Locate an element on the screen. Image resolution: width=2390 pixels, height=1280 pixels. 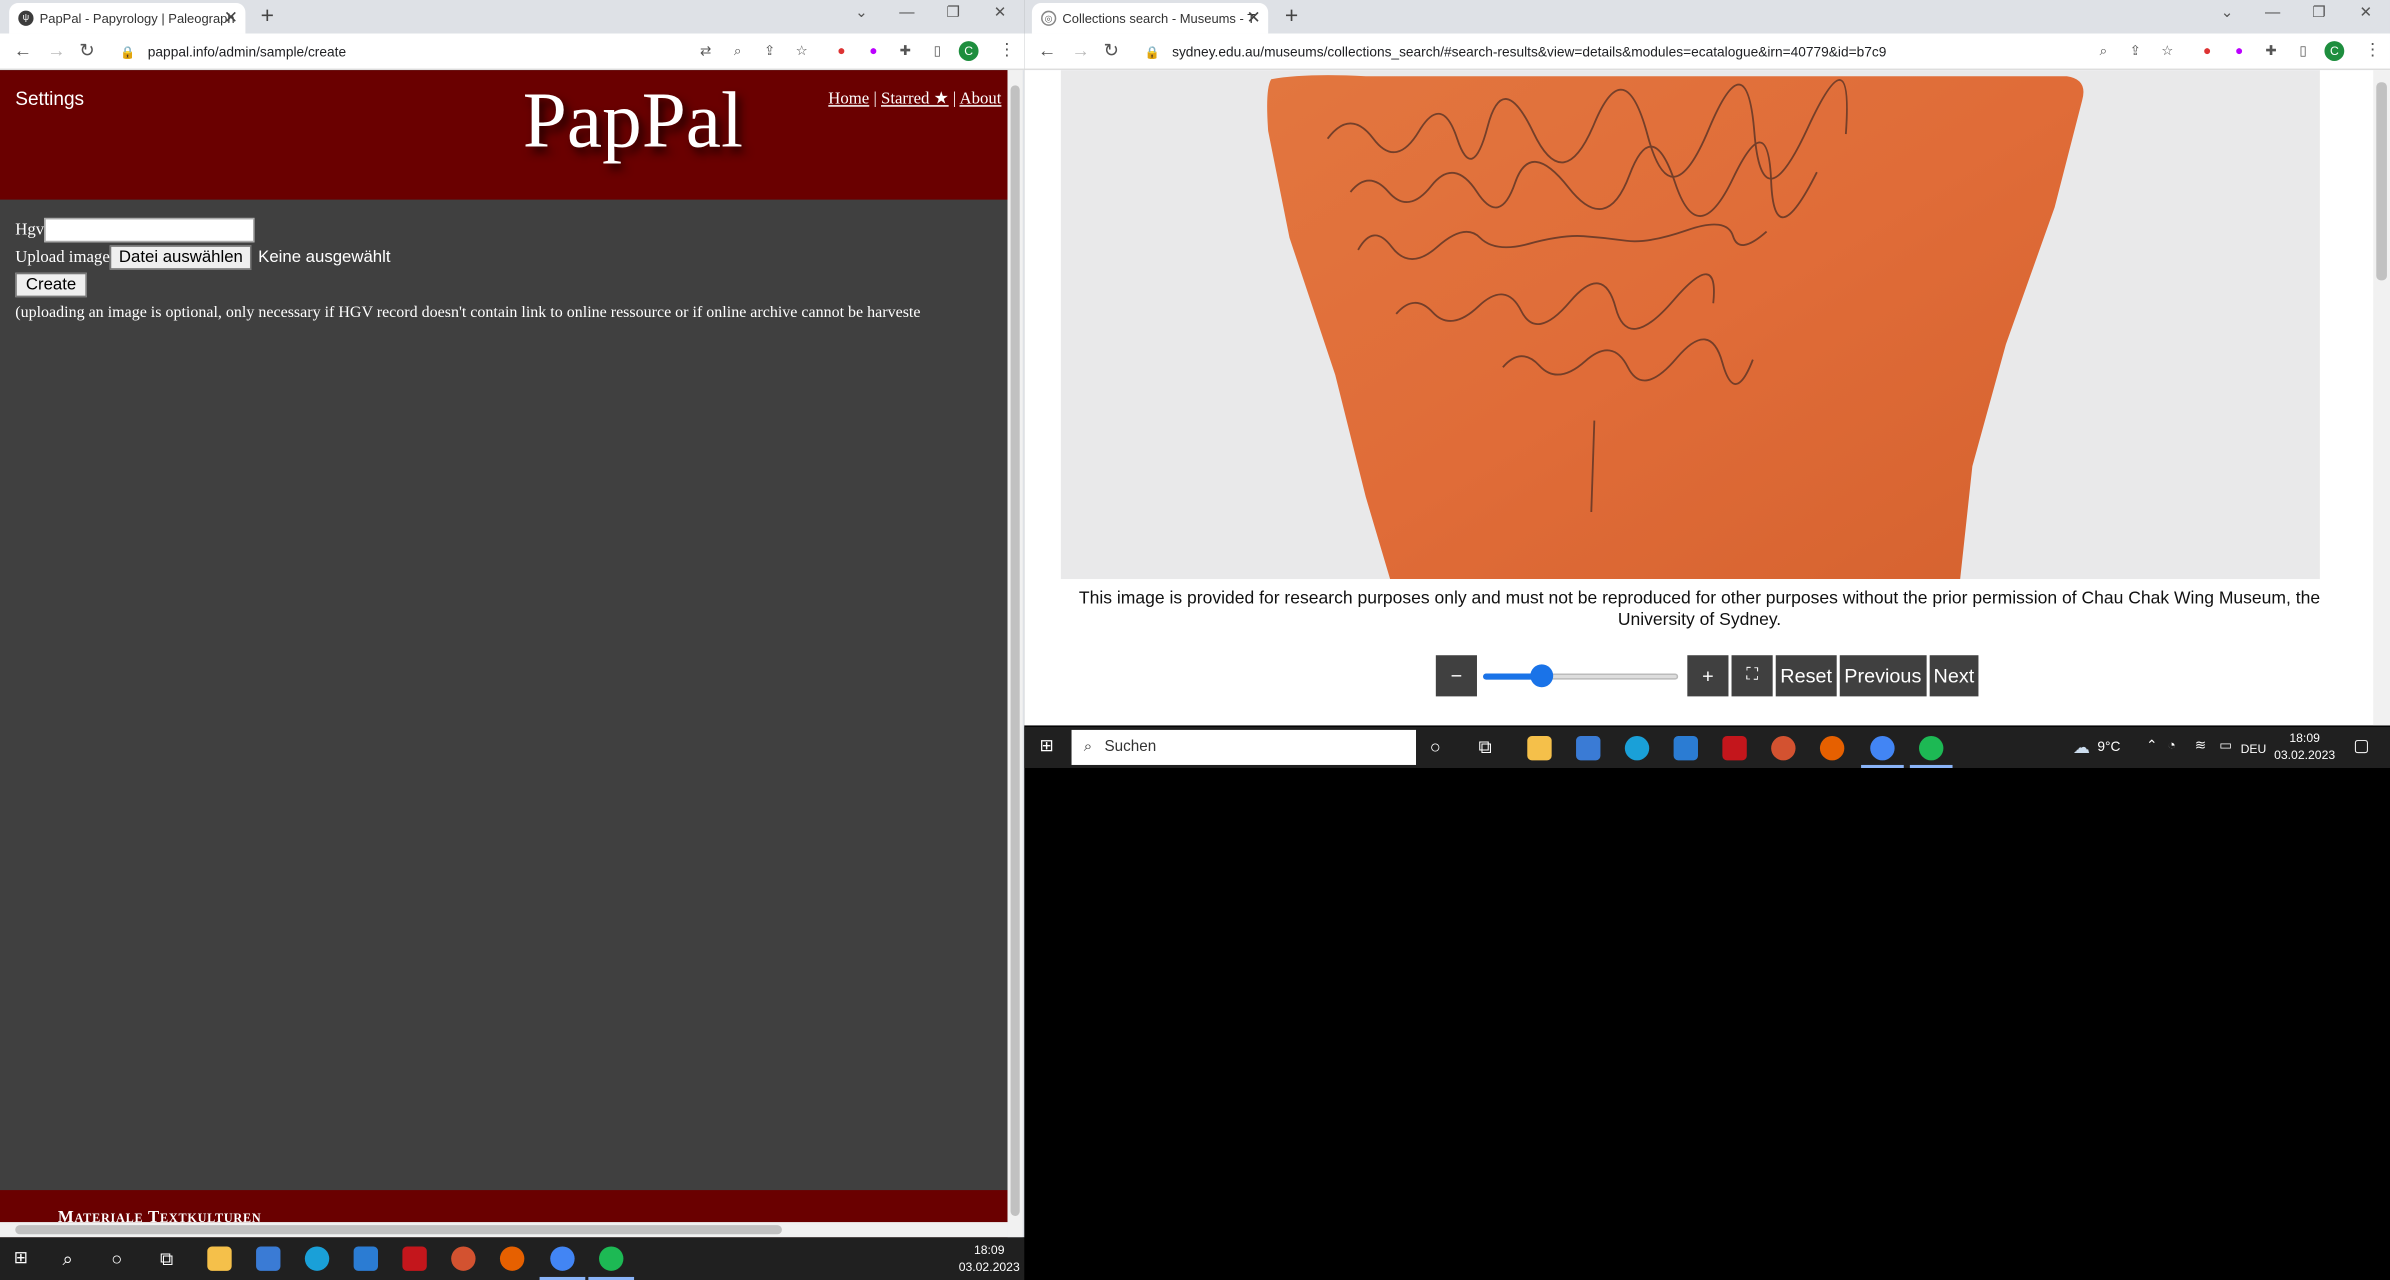
network-icon: ◔ is located at coordinates (2171, 745).